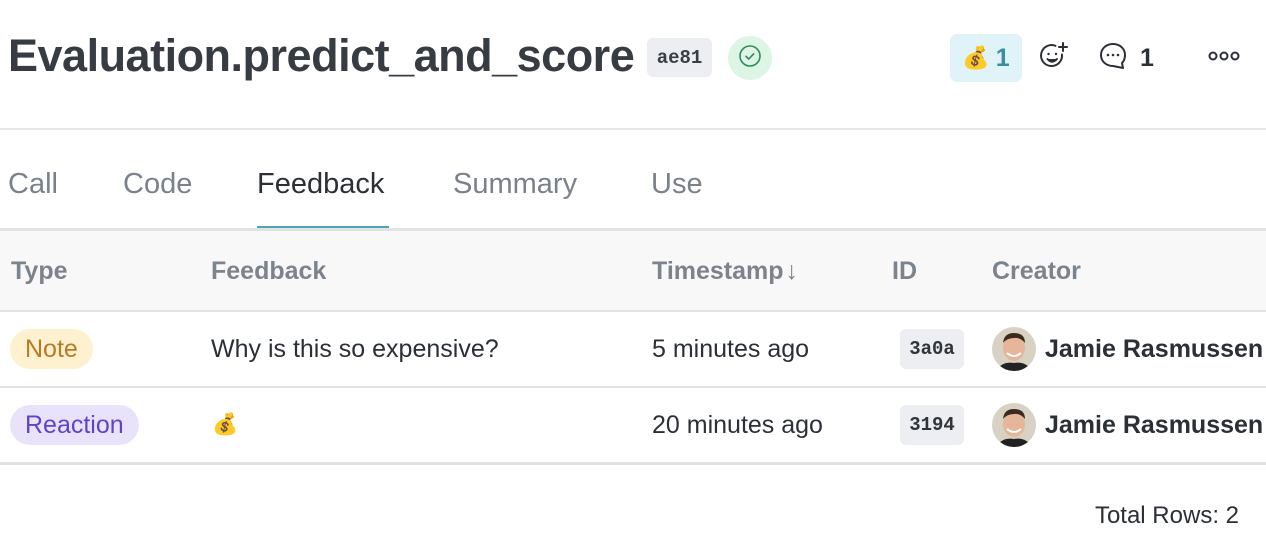 The width and height of the screenshot is (1266, 548). Describe the element at coordinates (1113, 58) in the screenshot. I see `comment-icon` at that location.